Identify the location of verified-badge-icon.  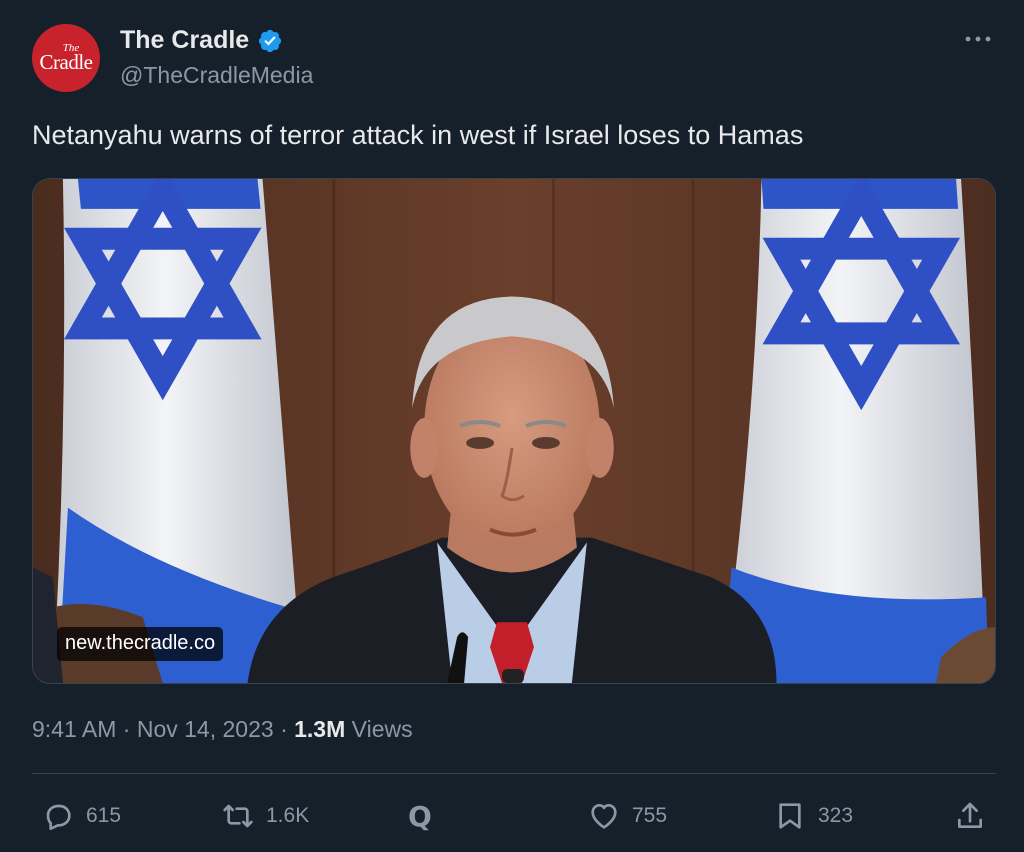
(270, 40).